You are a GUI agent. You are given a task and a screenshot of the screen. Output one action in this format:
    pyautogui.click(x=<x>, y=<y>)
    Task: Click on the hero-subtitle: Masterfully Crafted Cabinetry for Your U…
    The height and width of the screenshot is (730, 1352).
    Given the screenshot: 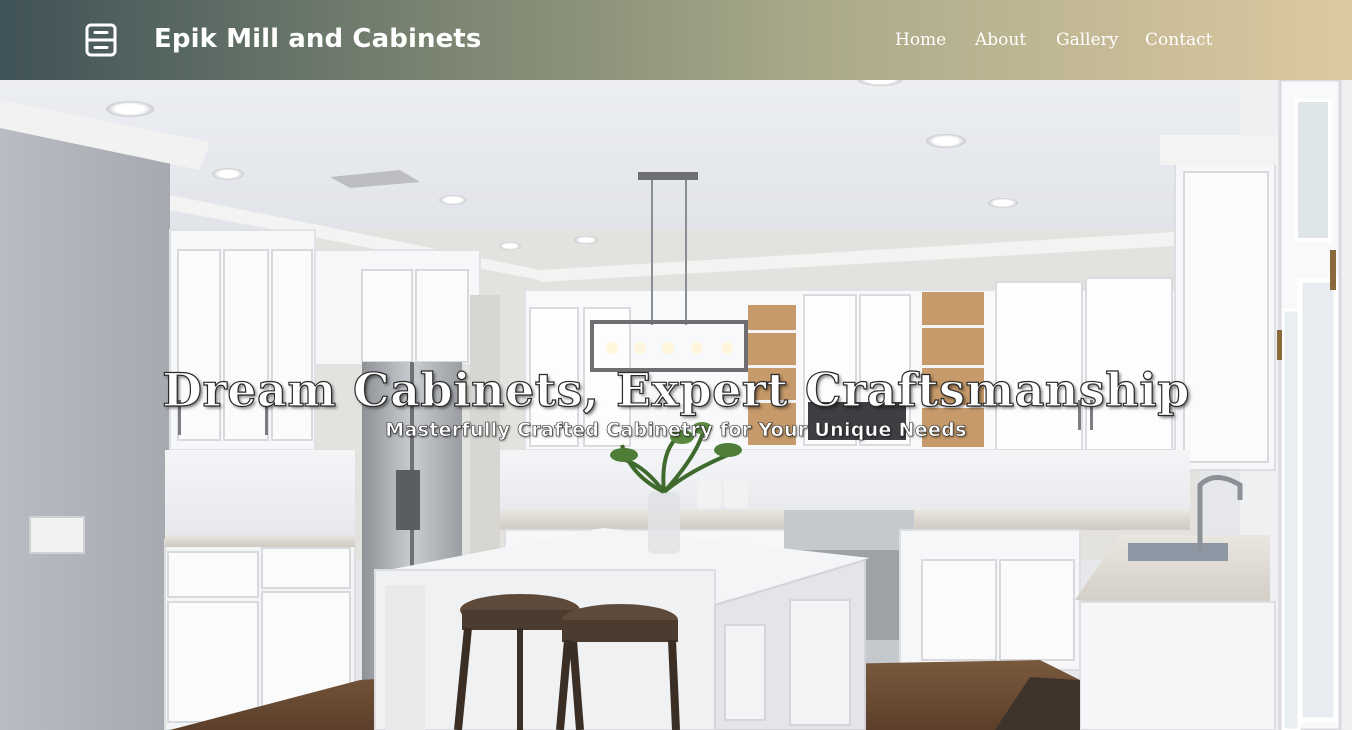 What is the action you would take?
    pyautogui.click(x=676, y=430)
    